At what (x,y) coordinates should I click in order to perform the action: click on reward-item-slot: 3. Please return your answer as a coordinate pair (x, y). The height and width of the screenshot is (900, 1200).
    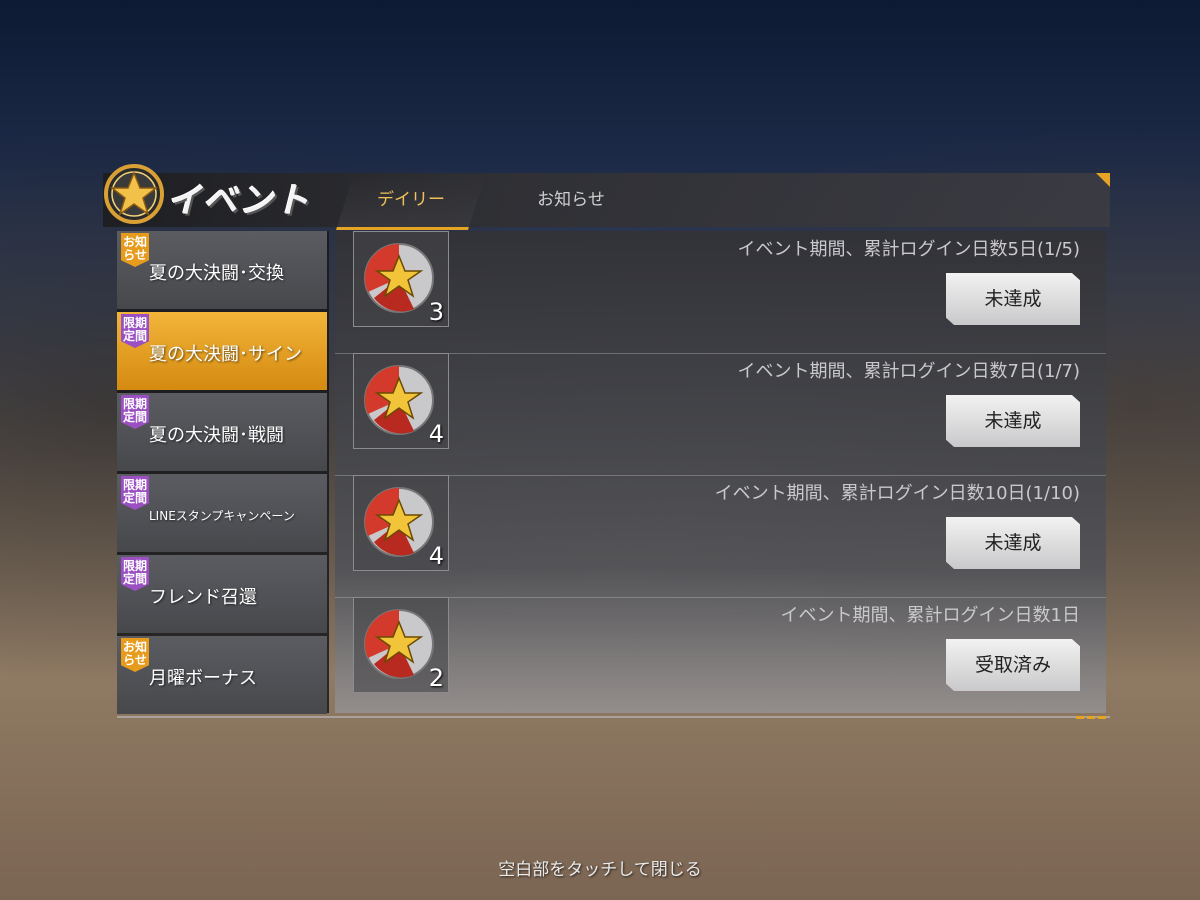
    Looking at the image, I should click on (401, 279).